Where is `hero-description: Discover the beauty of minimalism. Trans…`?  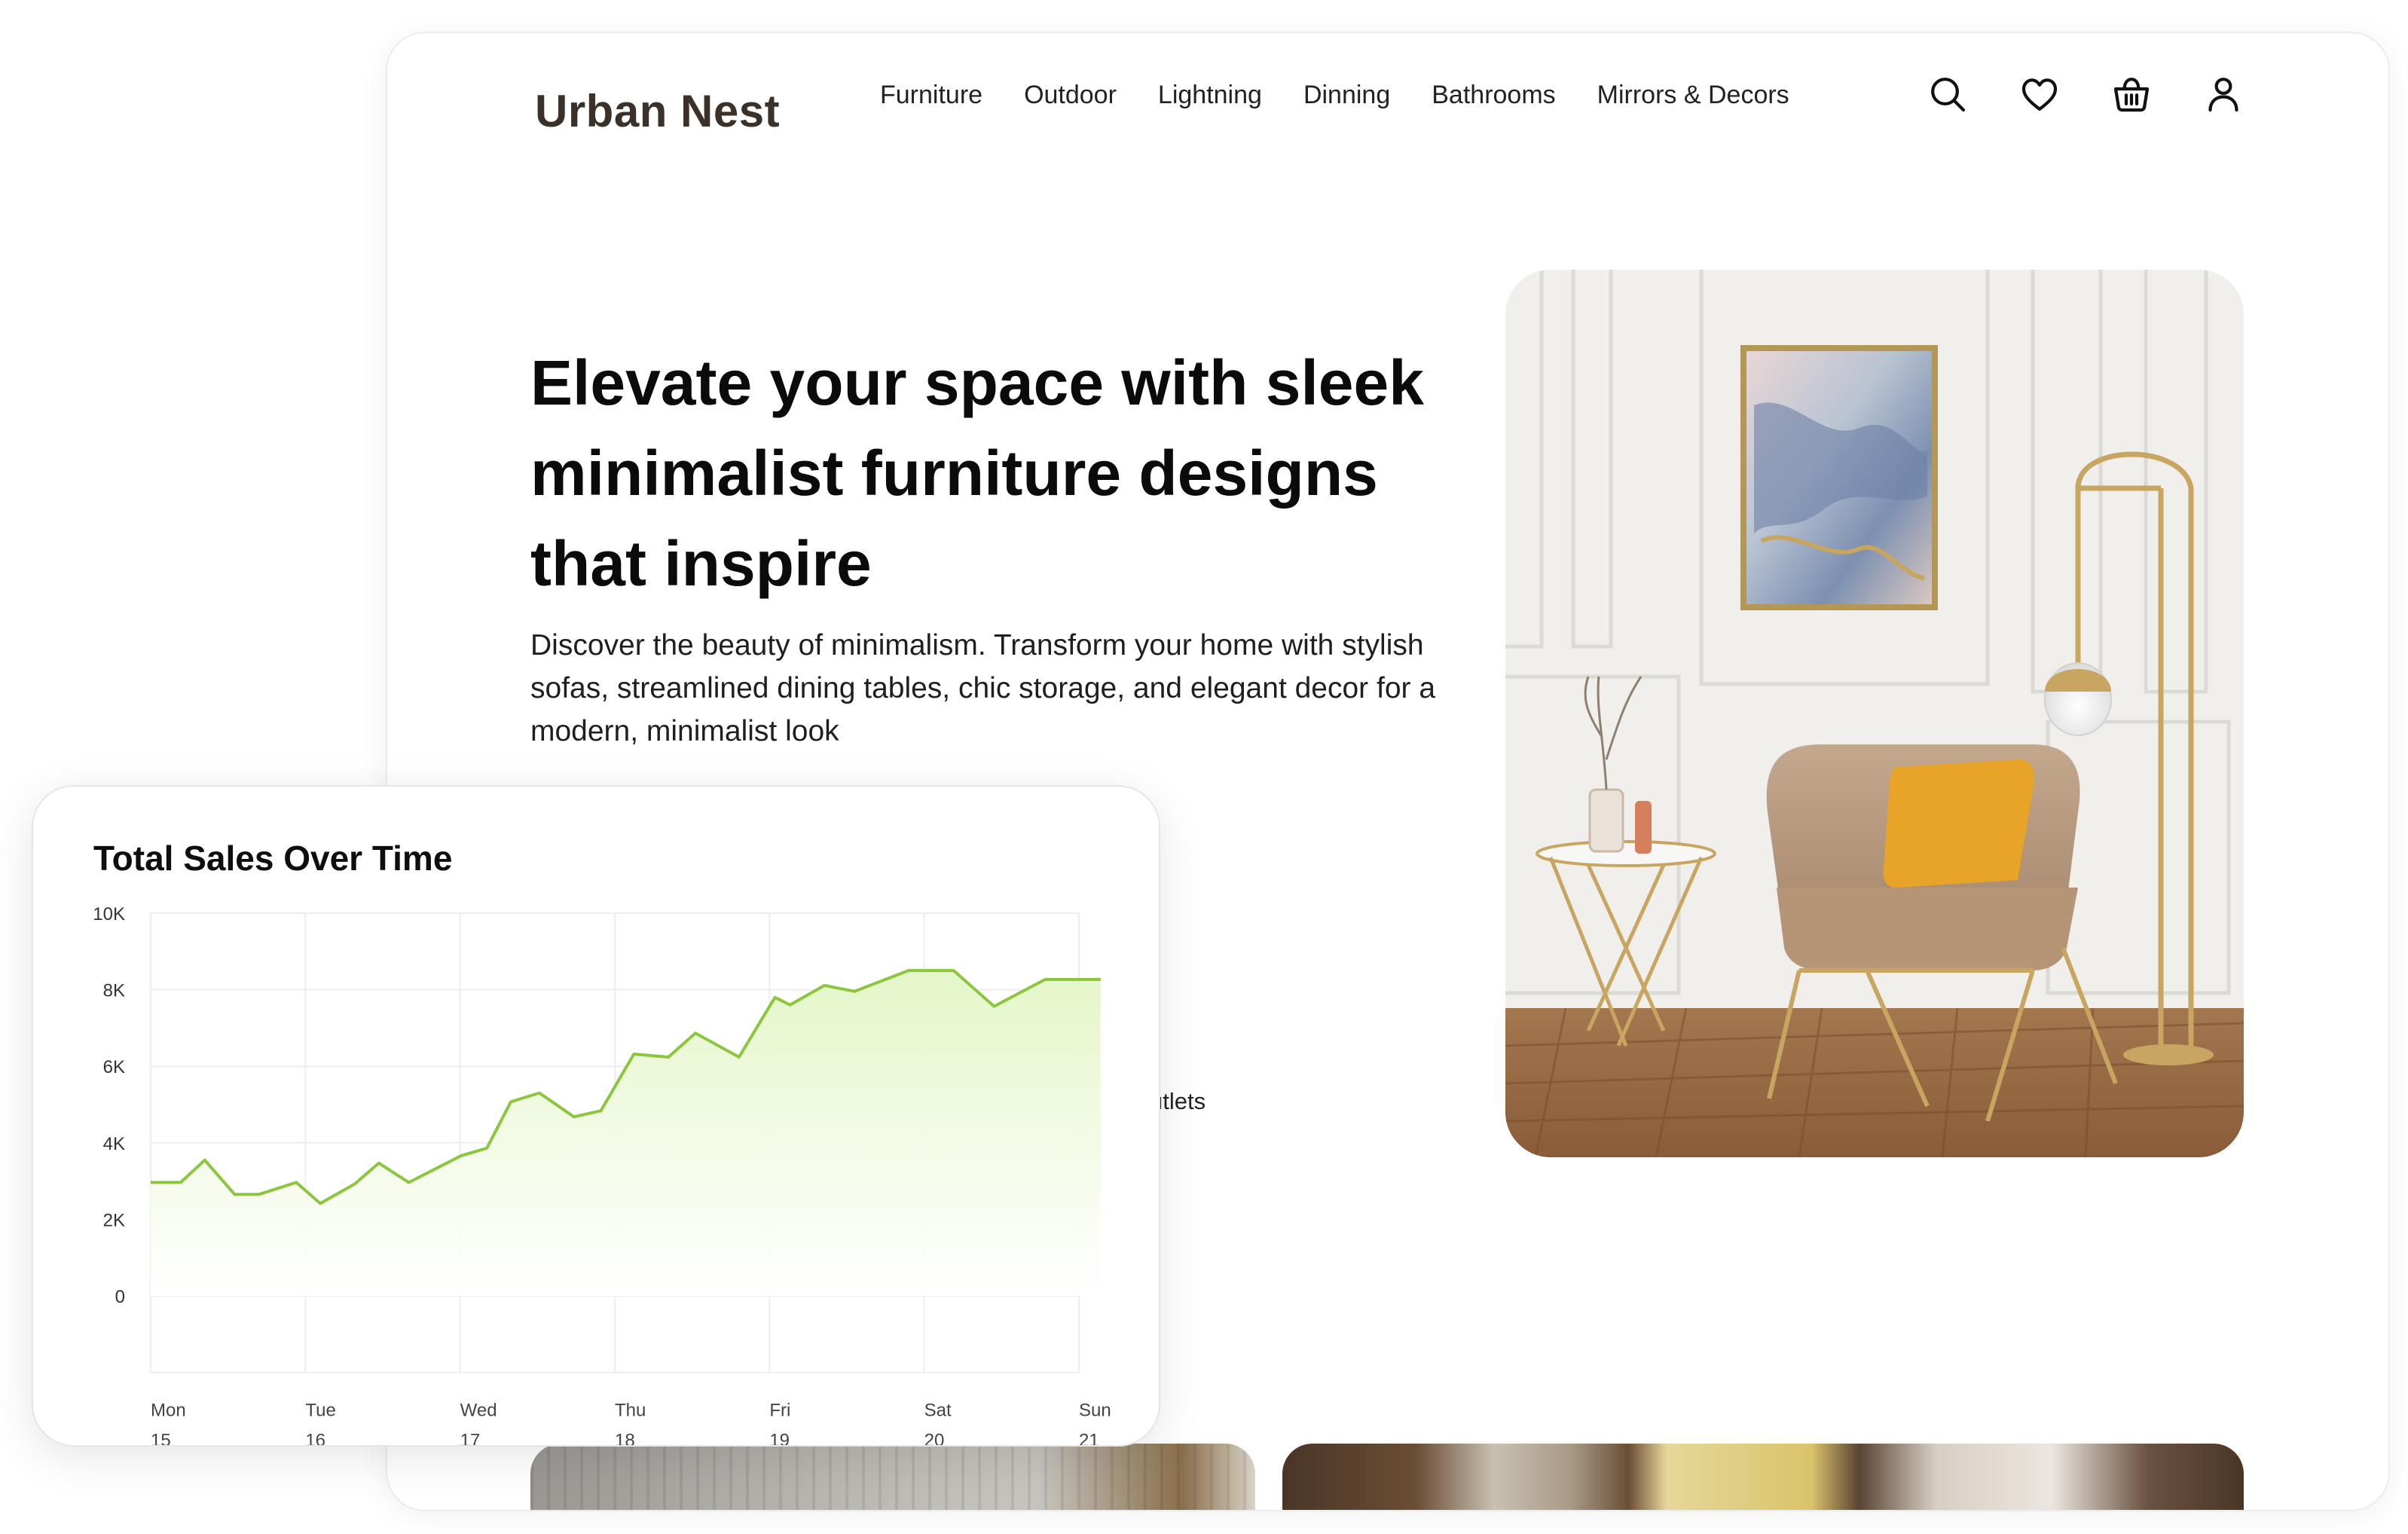
hero-description: Discover the beauty of minimalism. Trans… is located at coordinates (983, 688).